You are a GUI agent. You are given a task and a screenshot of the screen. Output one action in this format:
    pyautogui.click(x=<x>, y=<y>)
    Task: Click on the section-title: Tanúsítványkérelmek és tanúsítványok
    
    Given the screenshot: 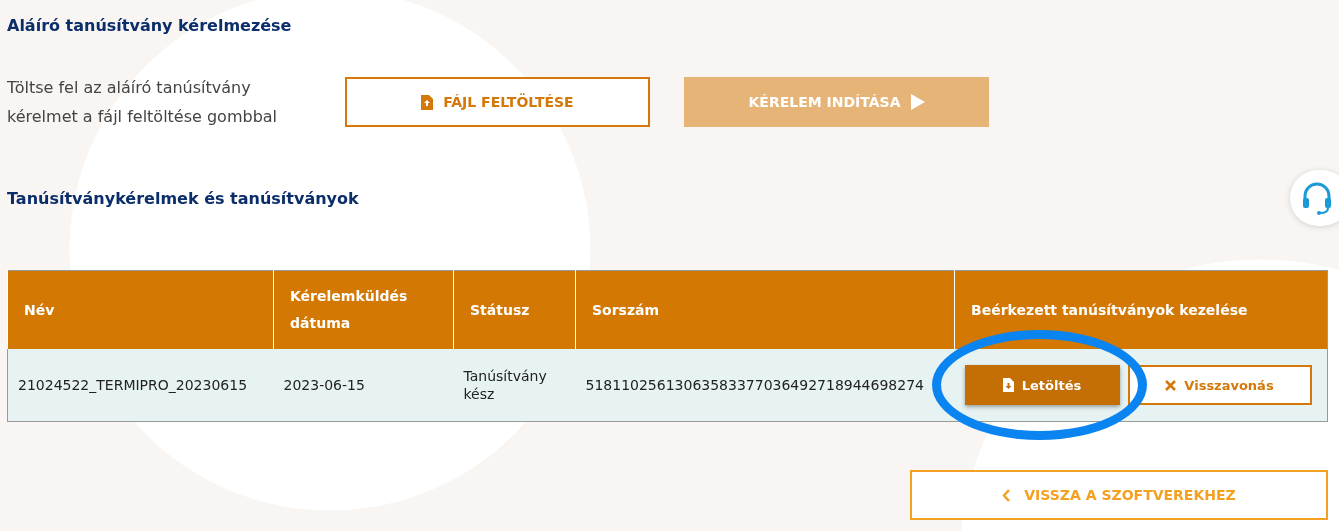 What is the action you would take?
    pyautogui.click(x=183, y=198)
    